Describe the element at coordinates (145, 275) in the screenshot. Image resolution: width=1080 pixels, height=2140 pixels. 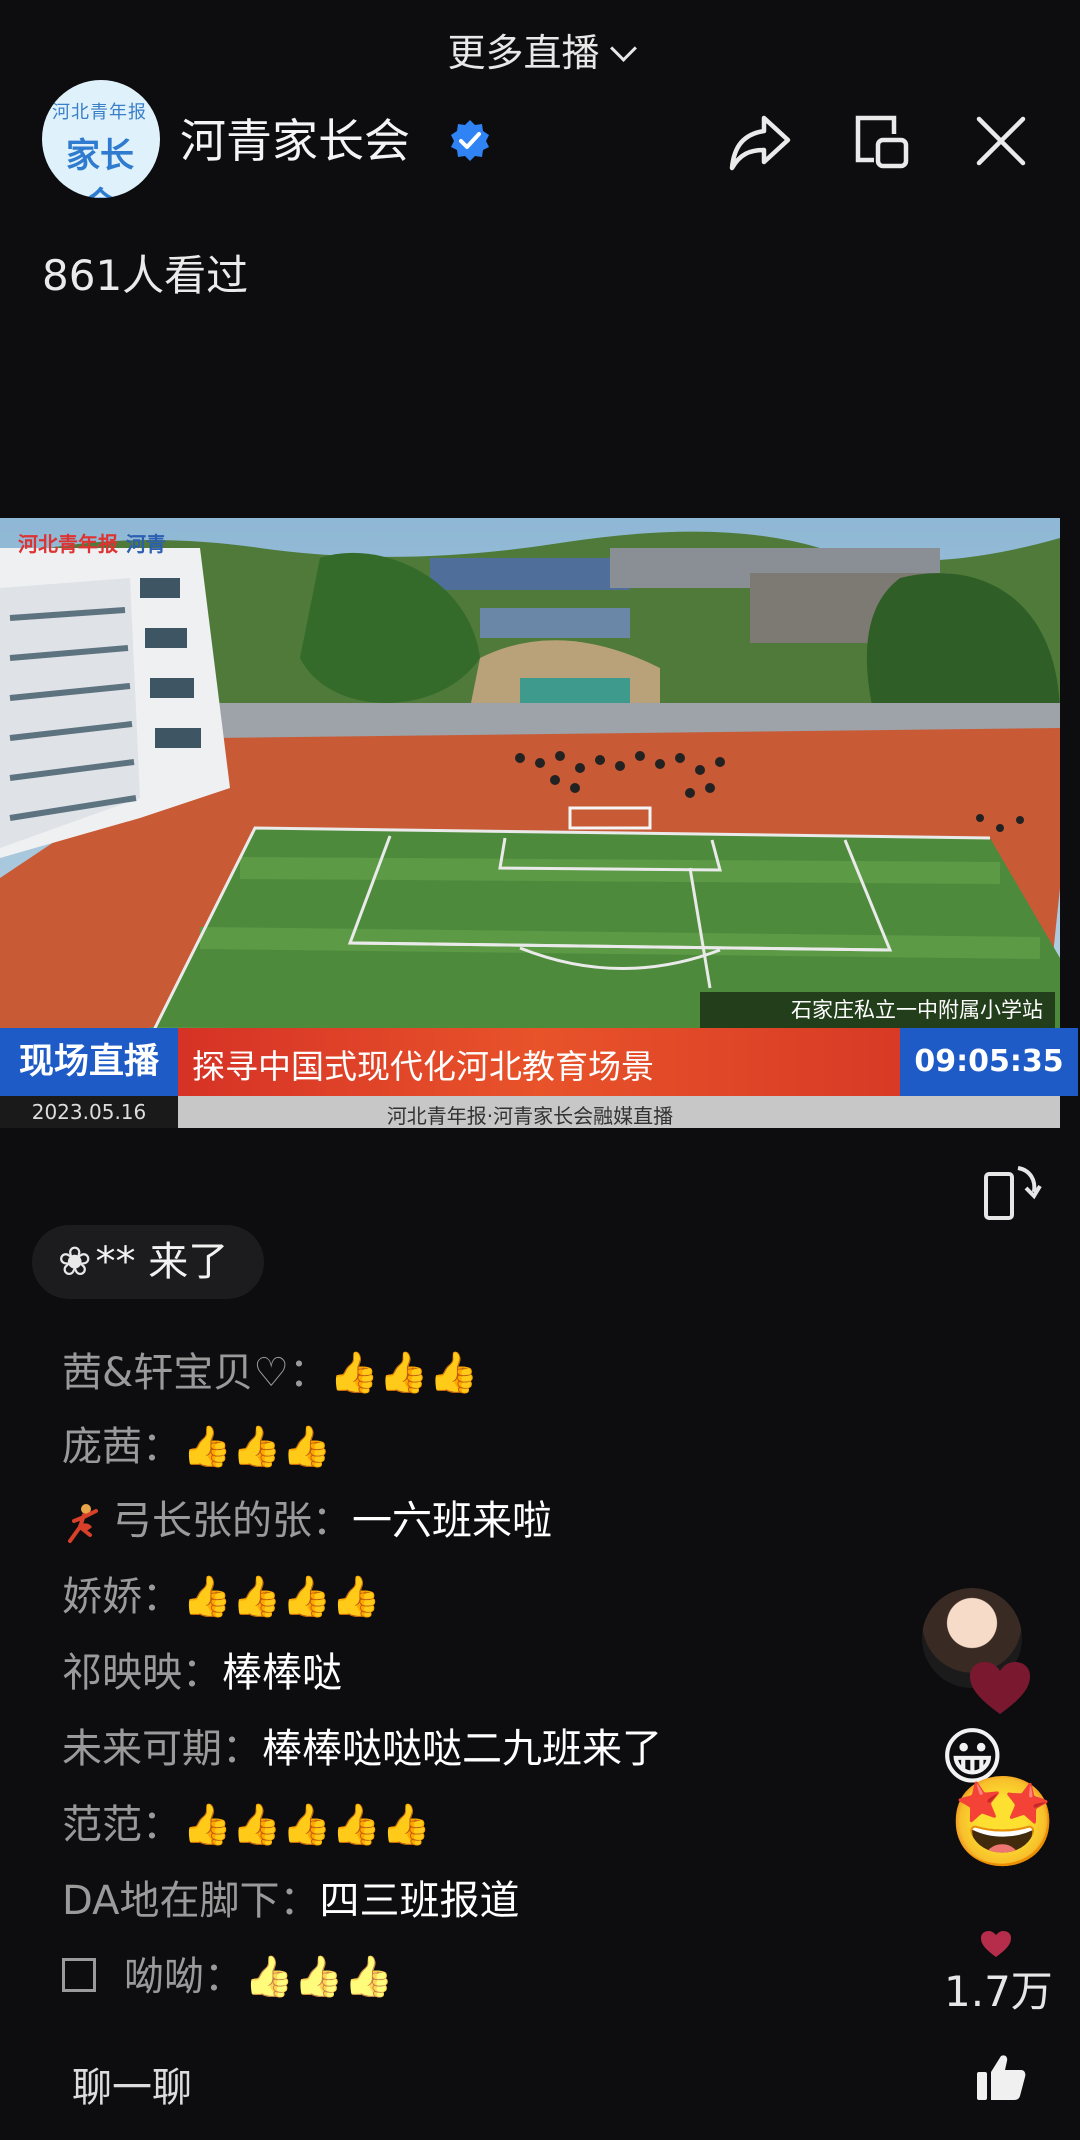
I see `viewer-count: 861人看过` at that location.